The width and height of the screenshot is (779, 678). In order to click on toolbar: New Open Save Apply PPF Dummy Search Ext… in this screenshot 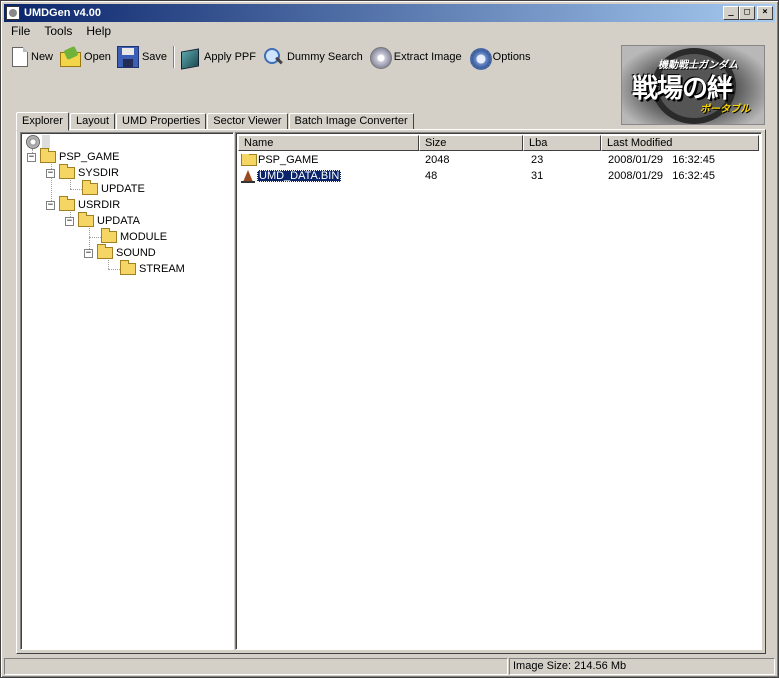, I will do `click(271, 57)`.